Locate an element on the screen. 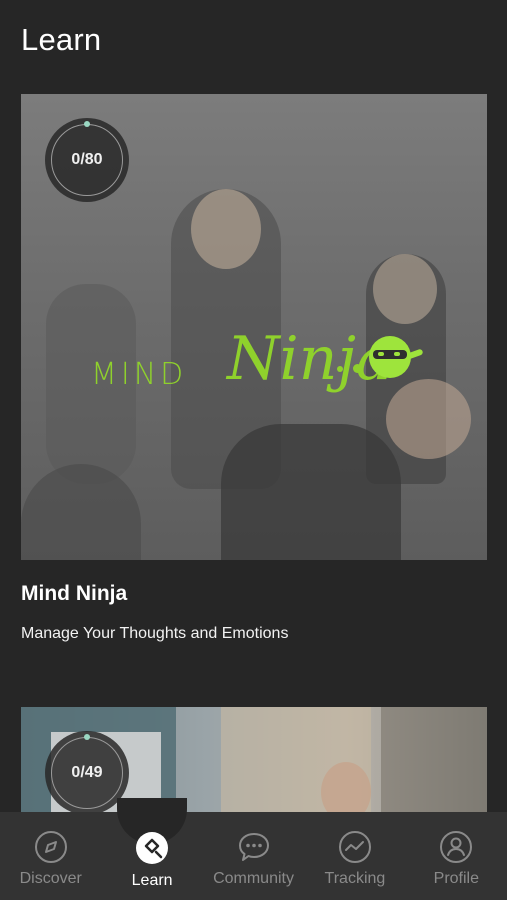  course-card-image: 0/49 is located at coordinates (254, 767).